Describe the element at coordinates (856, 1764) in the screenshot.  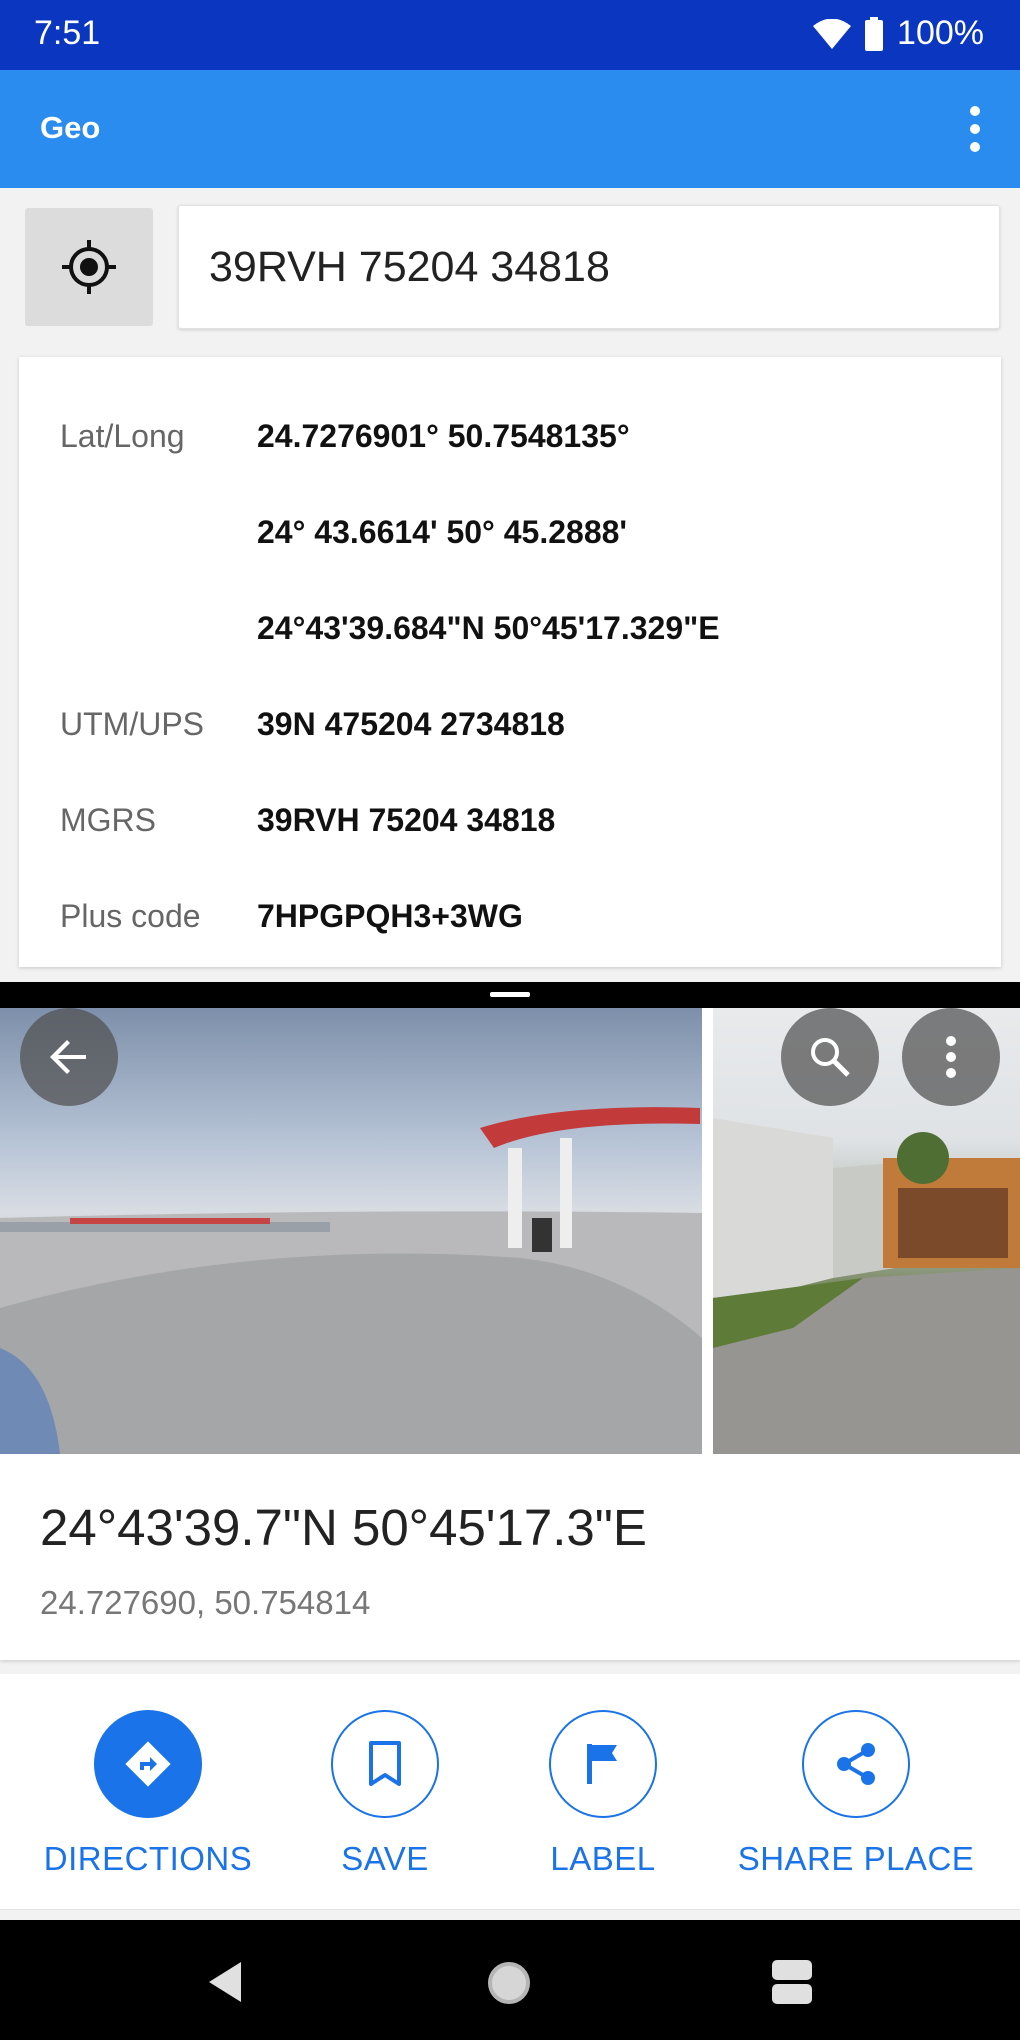
I see `share-icon` at that location.